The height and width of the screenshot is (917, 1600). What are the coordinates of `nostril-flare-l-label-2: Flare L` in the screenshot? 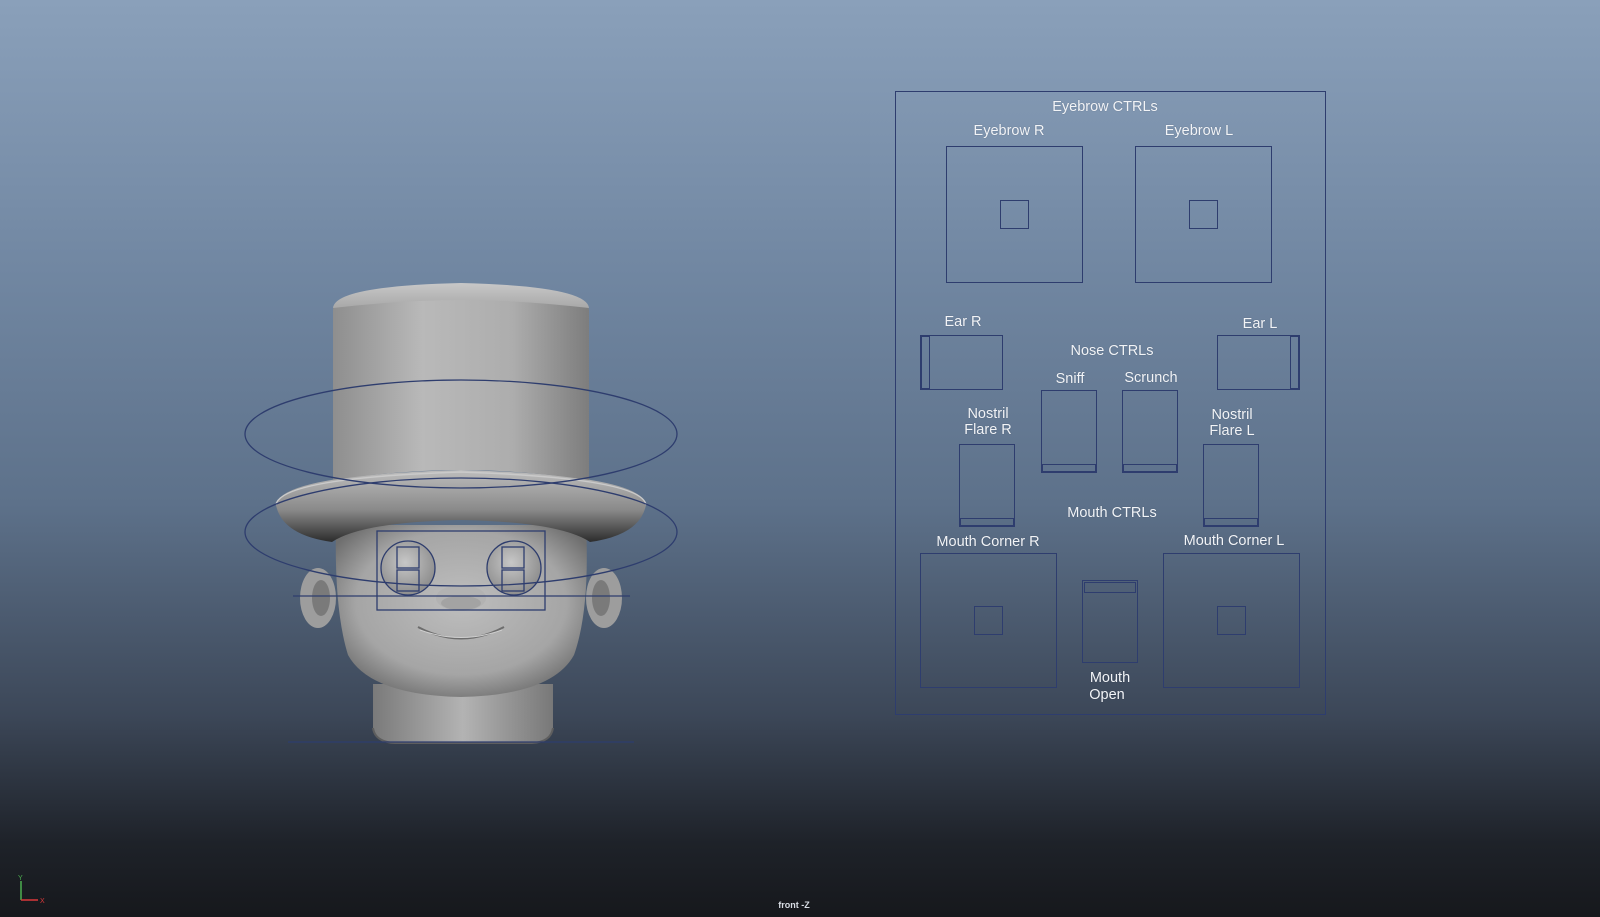 It's located at (1232, 431).